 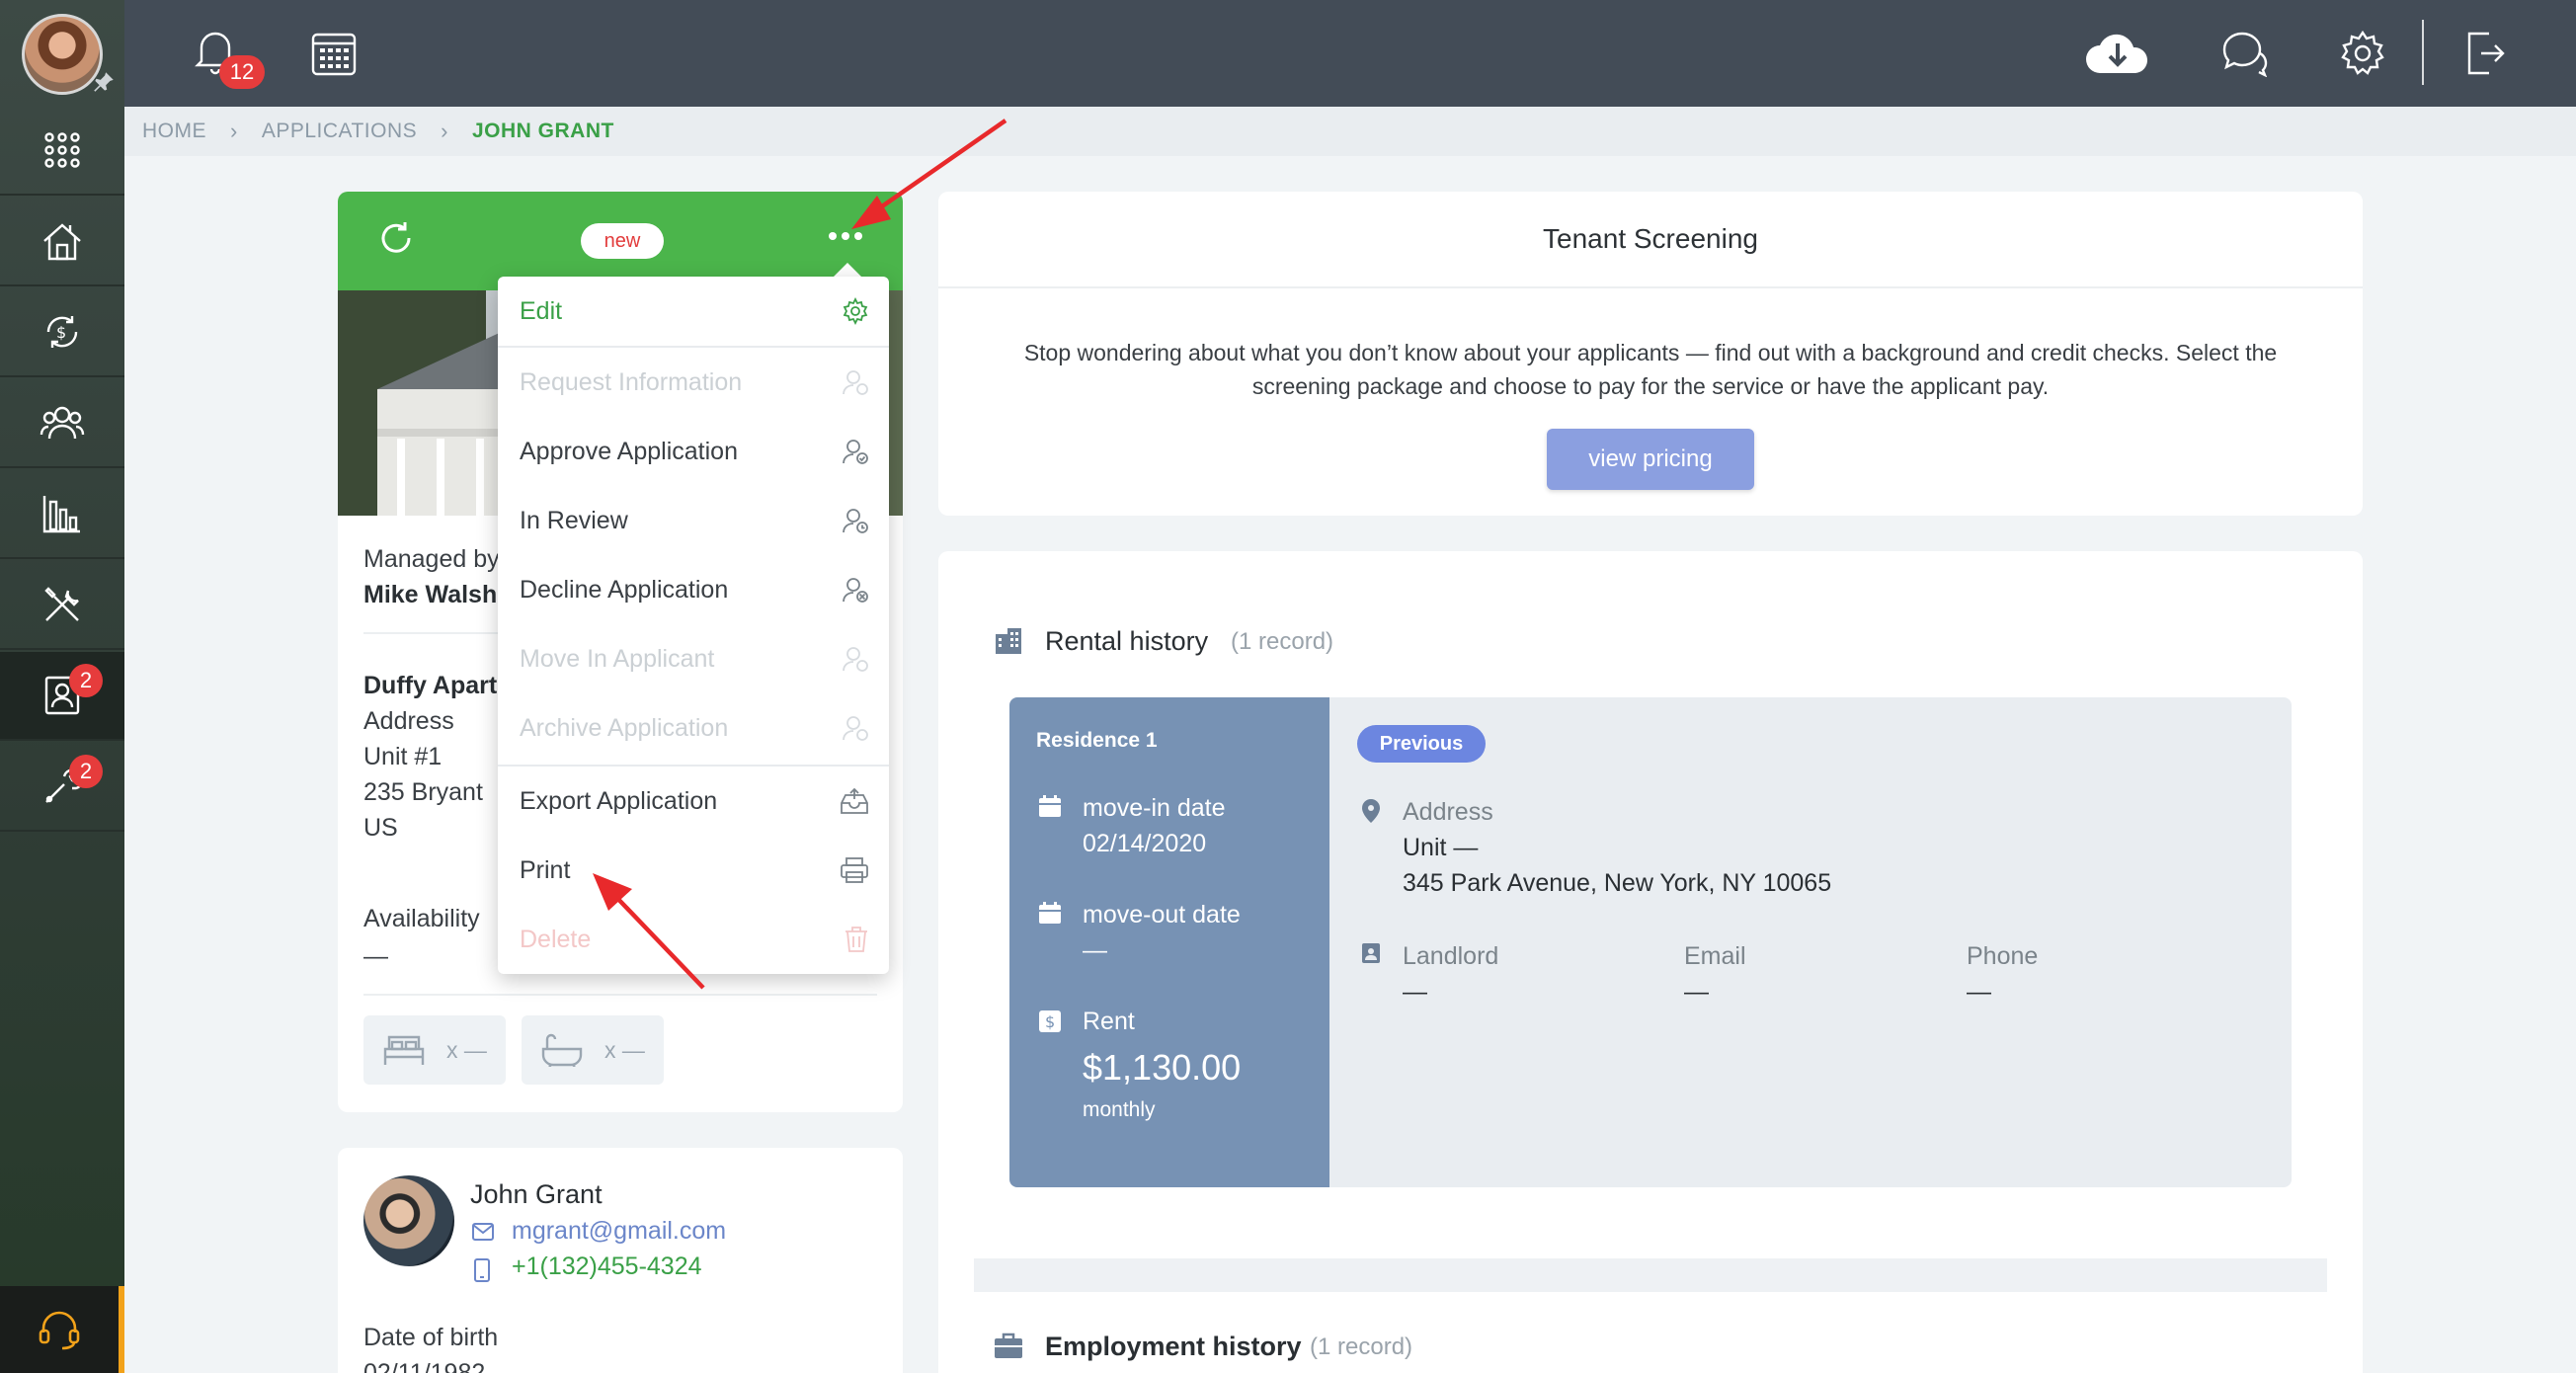 I want to click on rent-period: monthly, so click(x=1119, y=1109).